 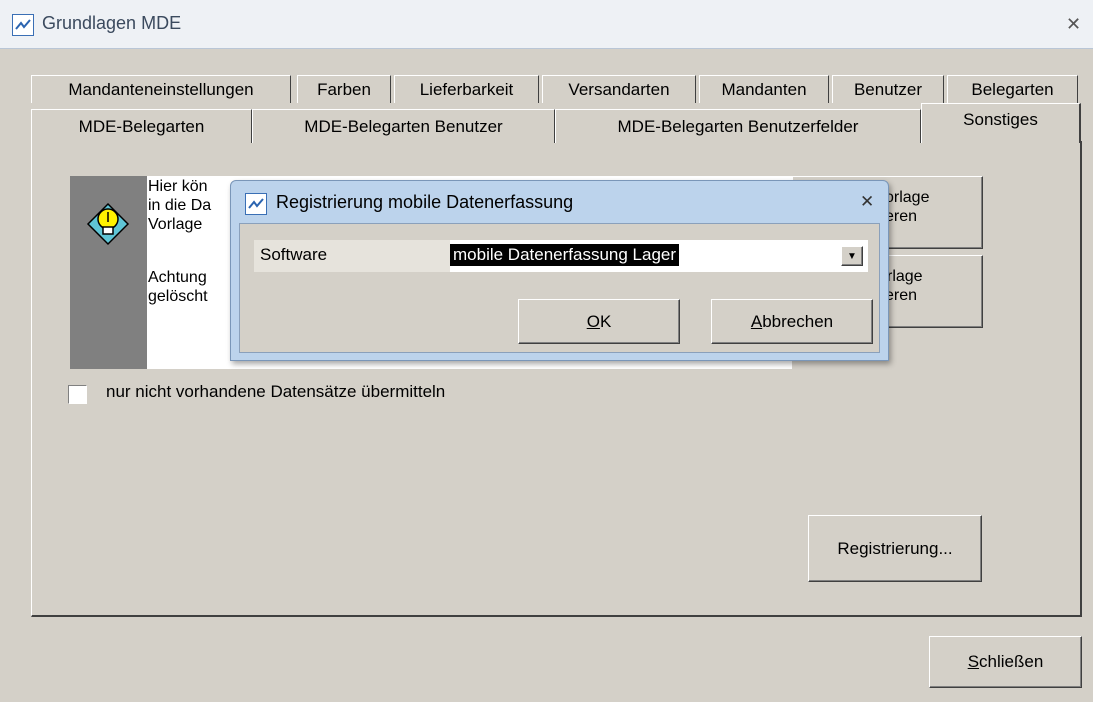 What do you see at coordinates (256, 204) in the screenshot?
I see `dialog-app-icon` at bounding box center [256, 204].